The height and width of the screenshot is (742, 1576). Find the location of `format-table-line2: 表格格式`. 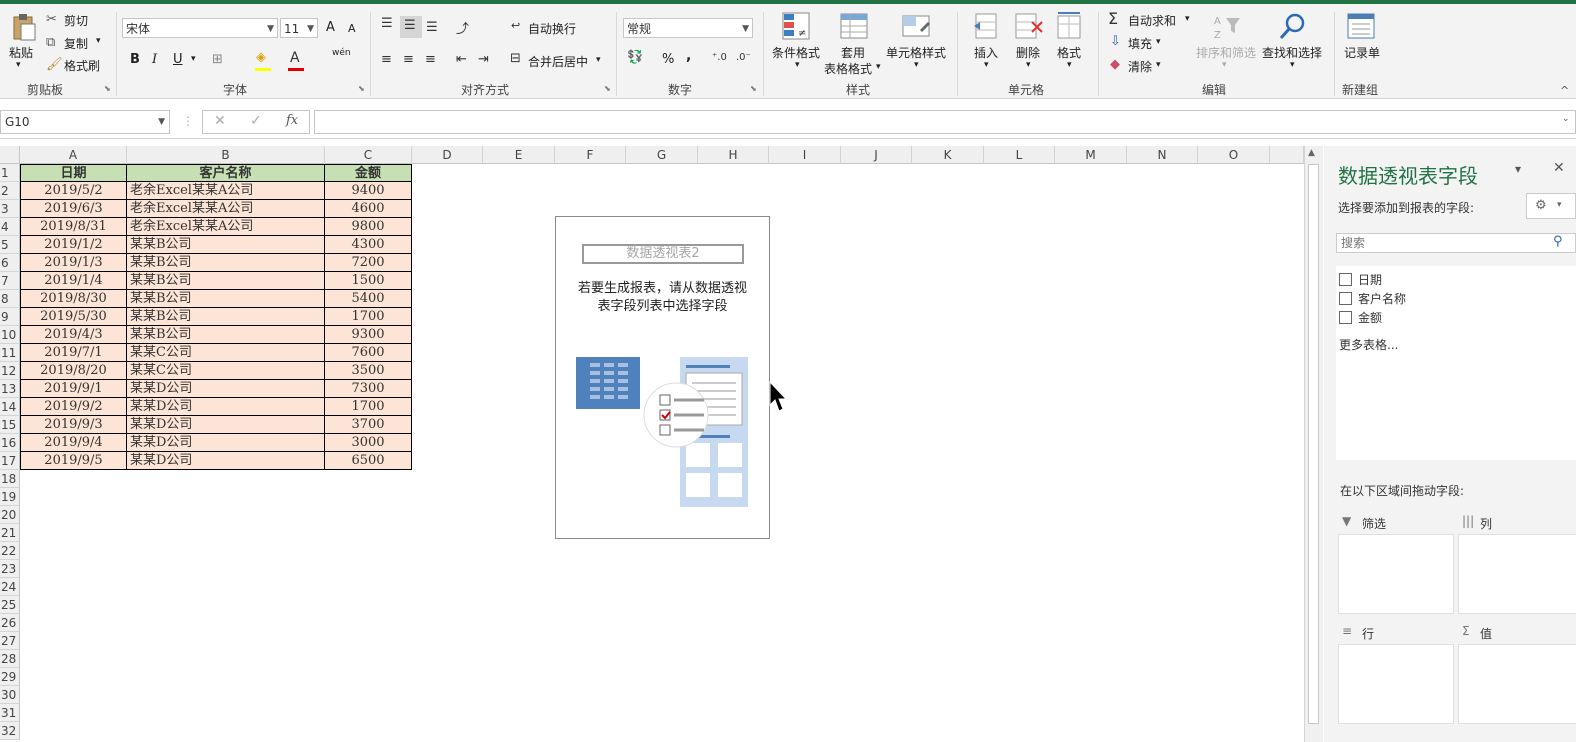

format-table-line2: 表格格式 is located at coordinates (848, 68).